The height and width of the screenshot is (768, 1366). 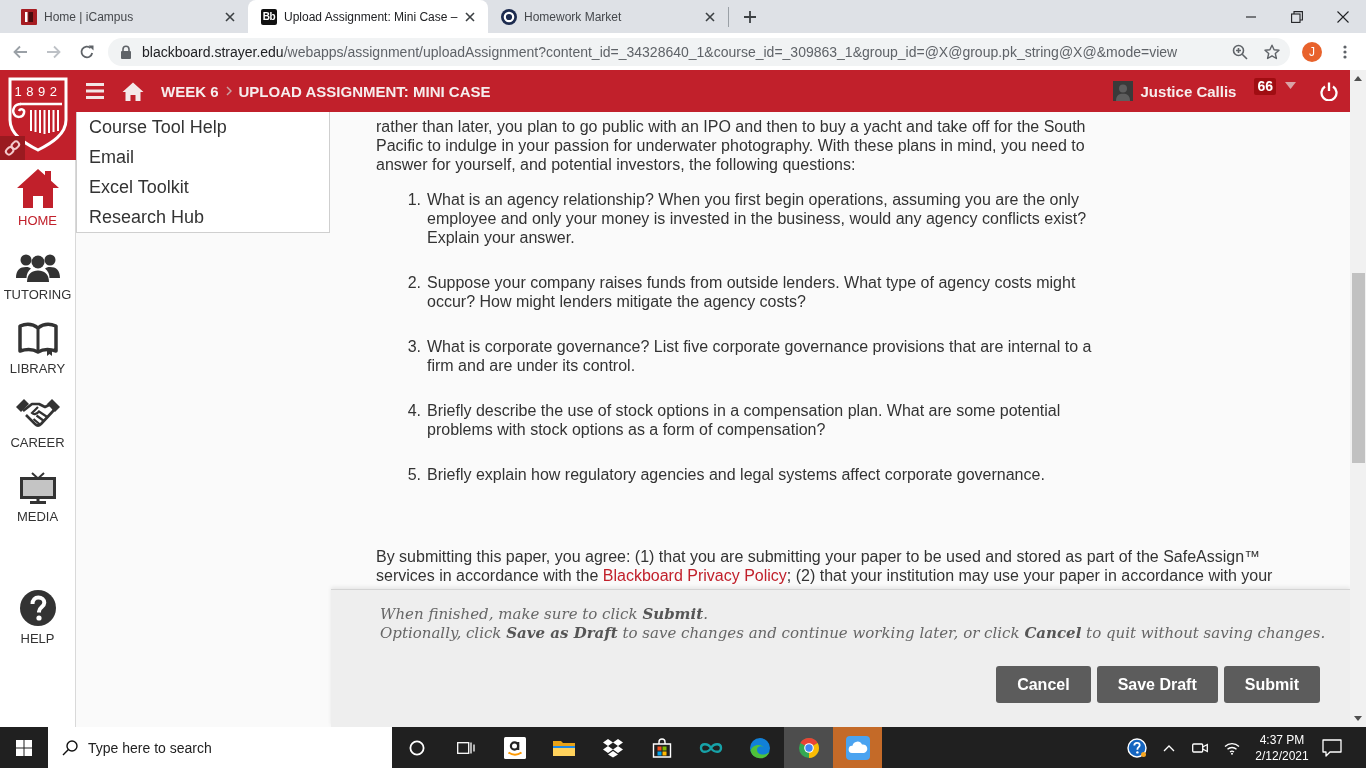 What do you see at coordinates (220, 747) in the screenshot?
I see `taskbar-search-field: Type here to search` at bounding box center [220, 747].